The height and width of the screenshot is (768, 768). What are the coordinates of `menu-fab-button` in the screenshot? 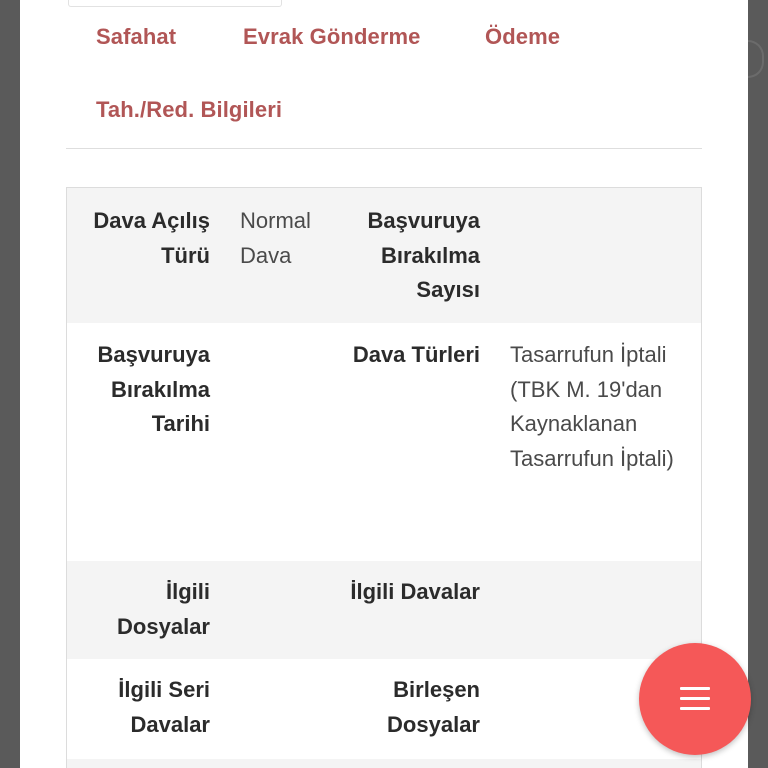 It's located at (695, 699).